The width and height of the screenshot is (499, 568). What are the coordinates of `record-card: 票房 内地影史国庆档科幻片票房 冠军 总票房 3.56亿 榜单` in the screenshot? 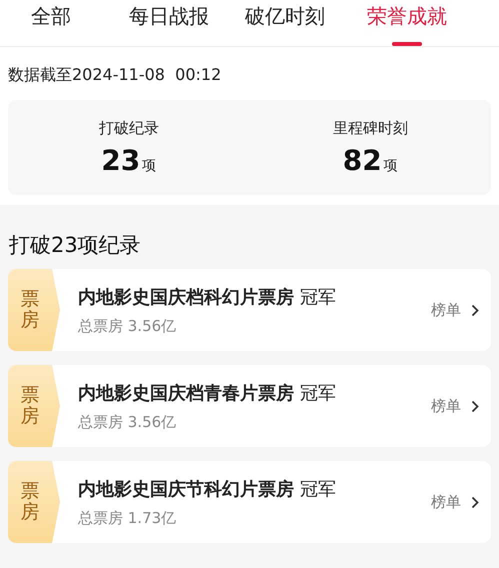 It's located at (249, 310).